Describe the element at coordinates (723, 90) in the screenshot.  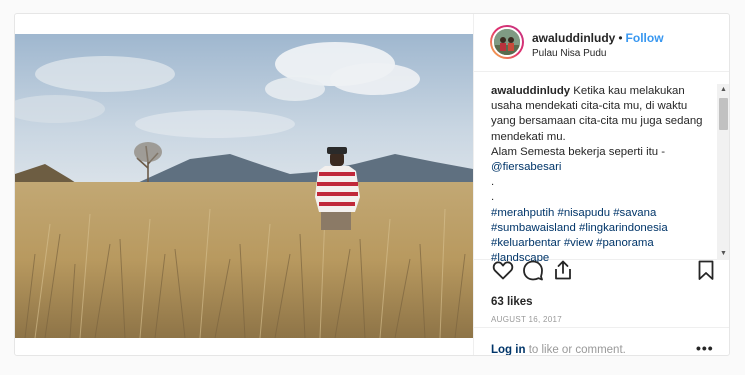
I see `scroll-up-arrow-icon: ▲` at that location.